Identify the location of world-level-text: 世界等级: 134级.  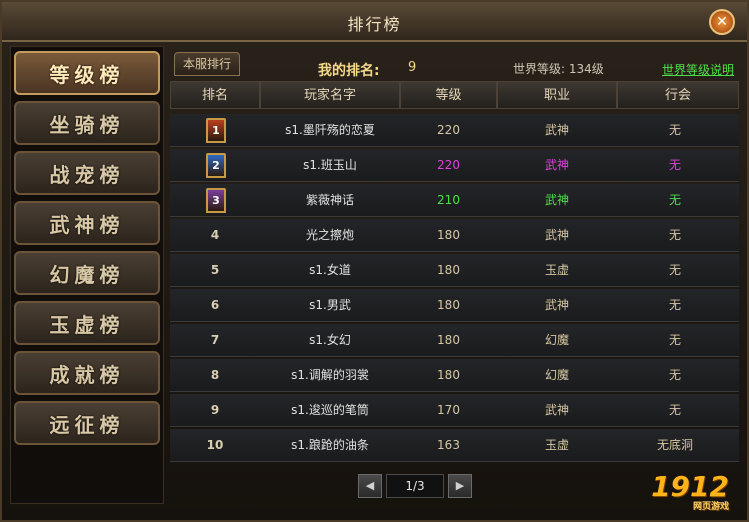
(558, 69).